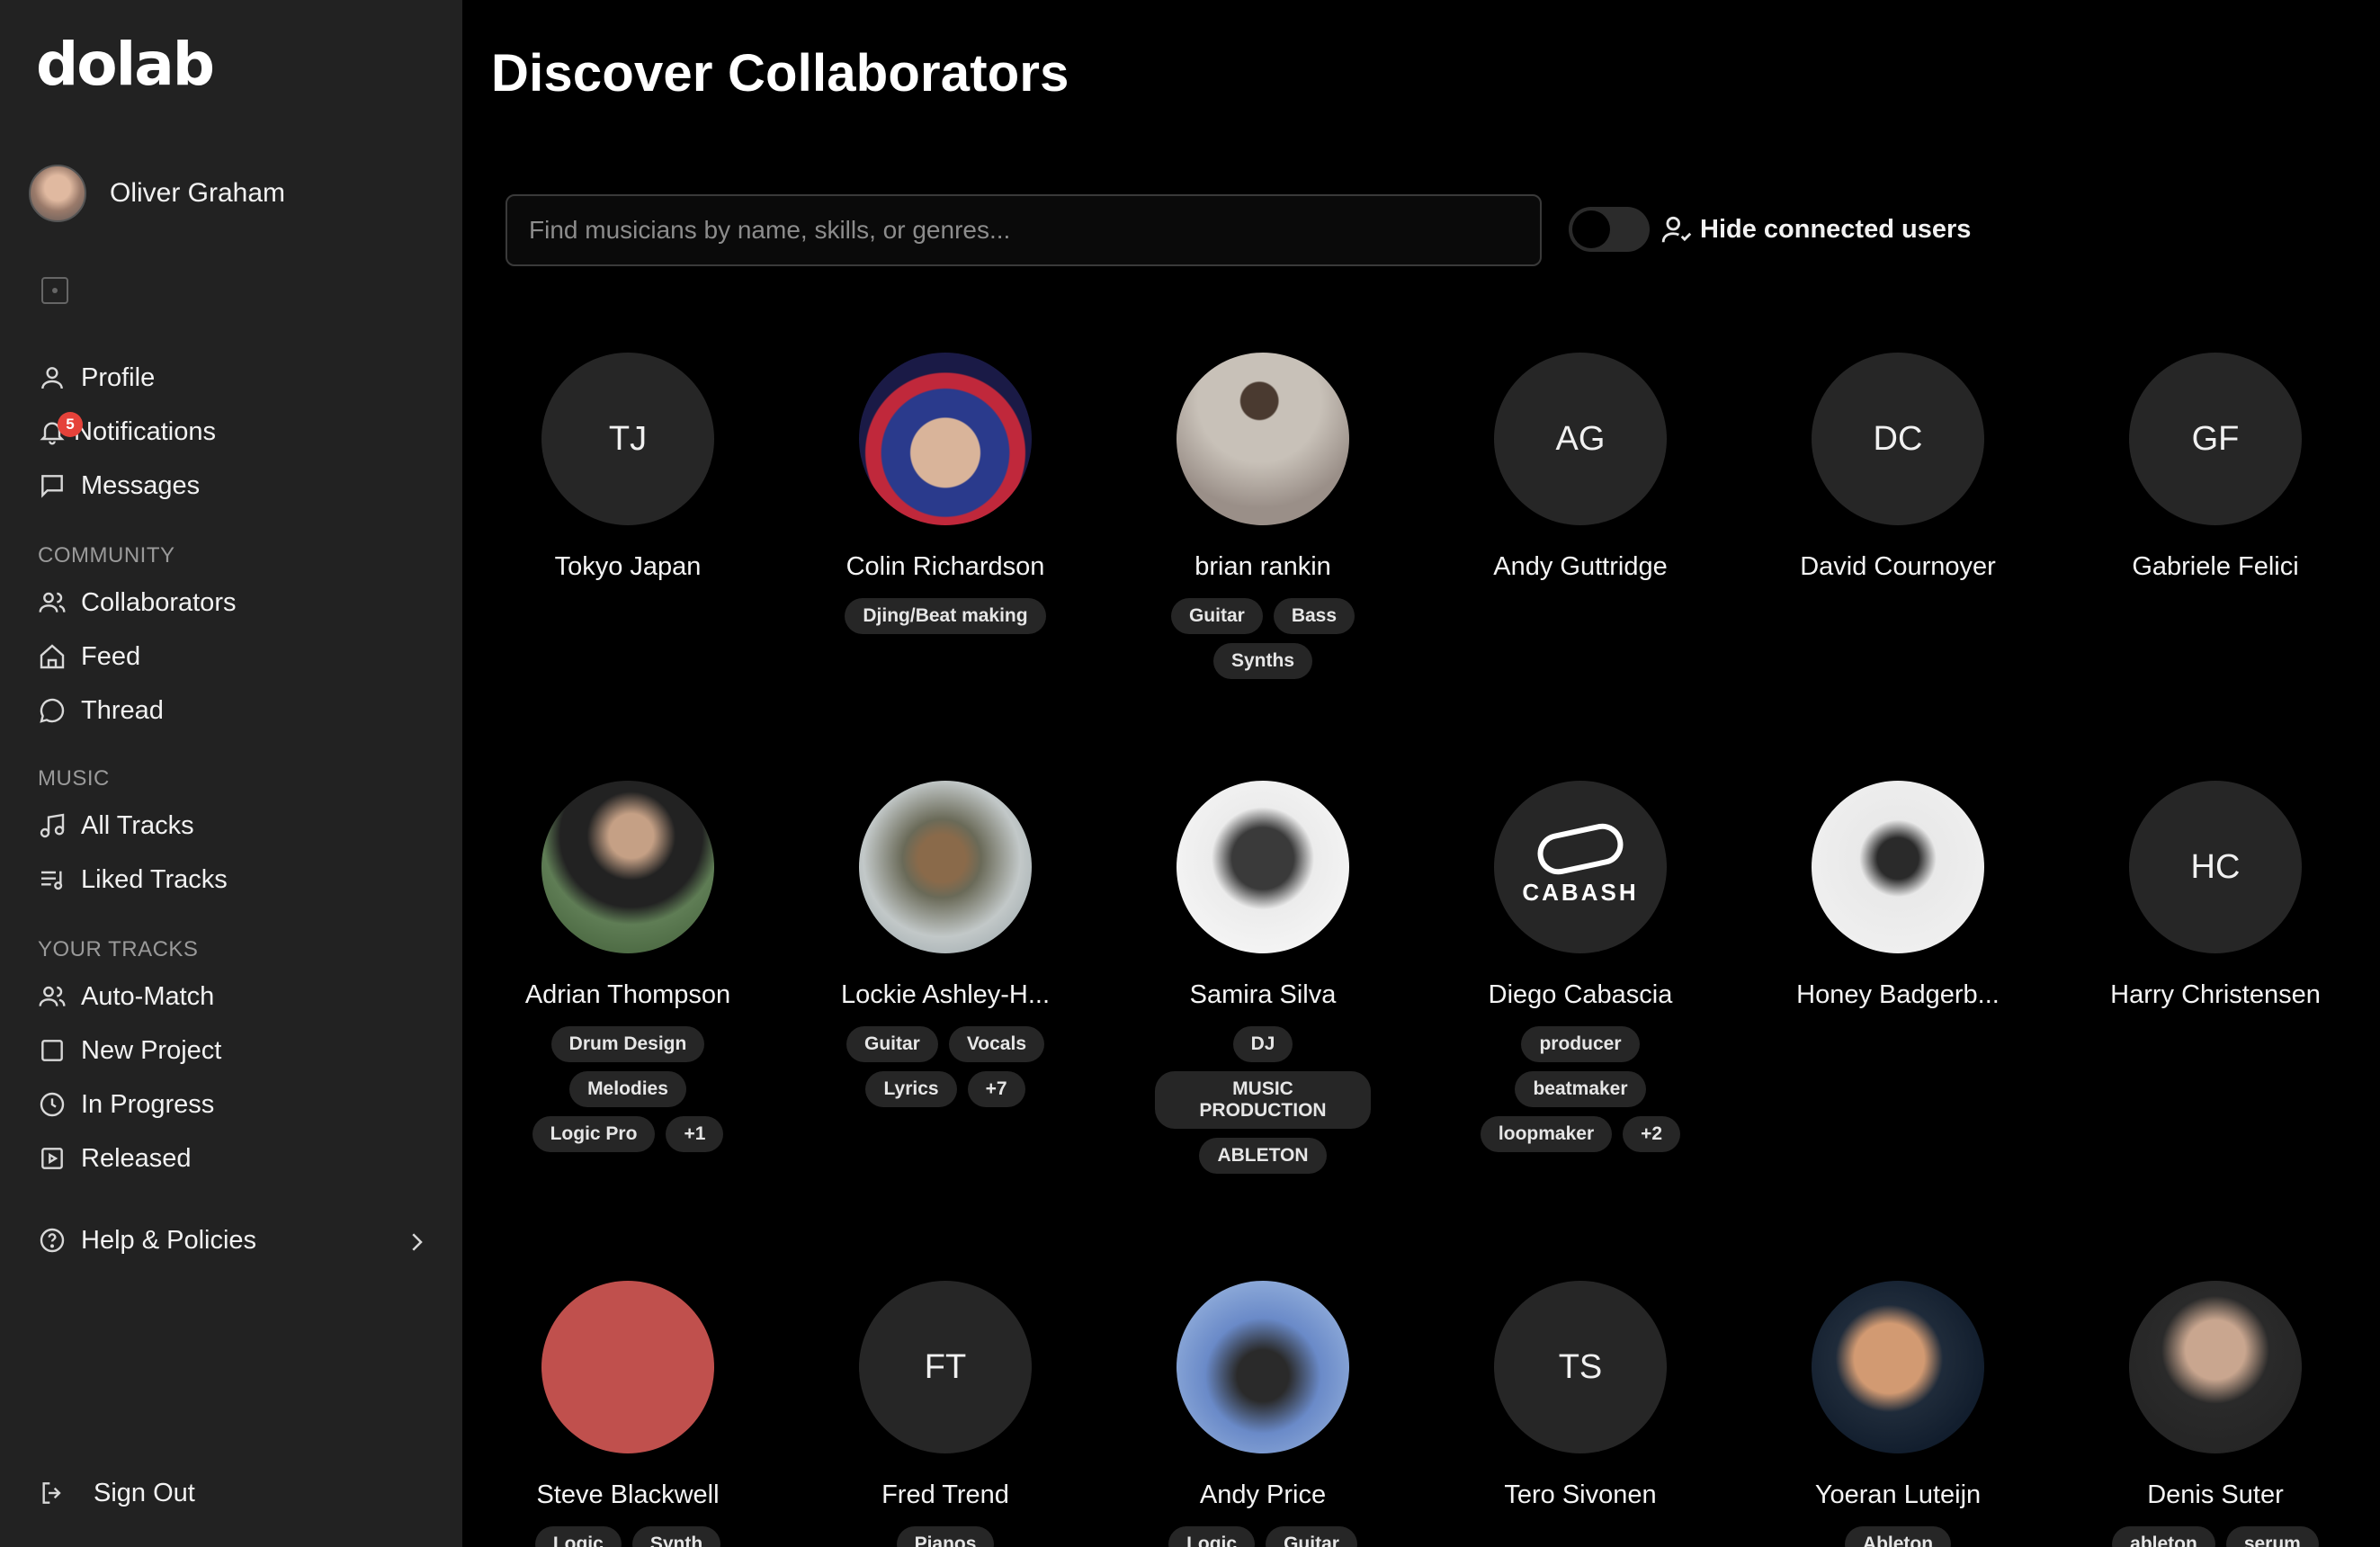  I want to click on tag-list: DJ MUSIC PRODUCTION ABLETON, so click(1263, 1100).